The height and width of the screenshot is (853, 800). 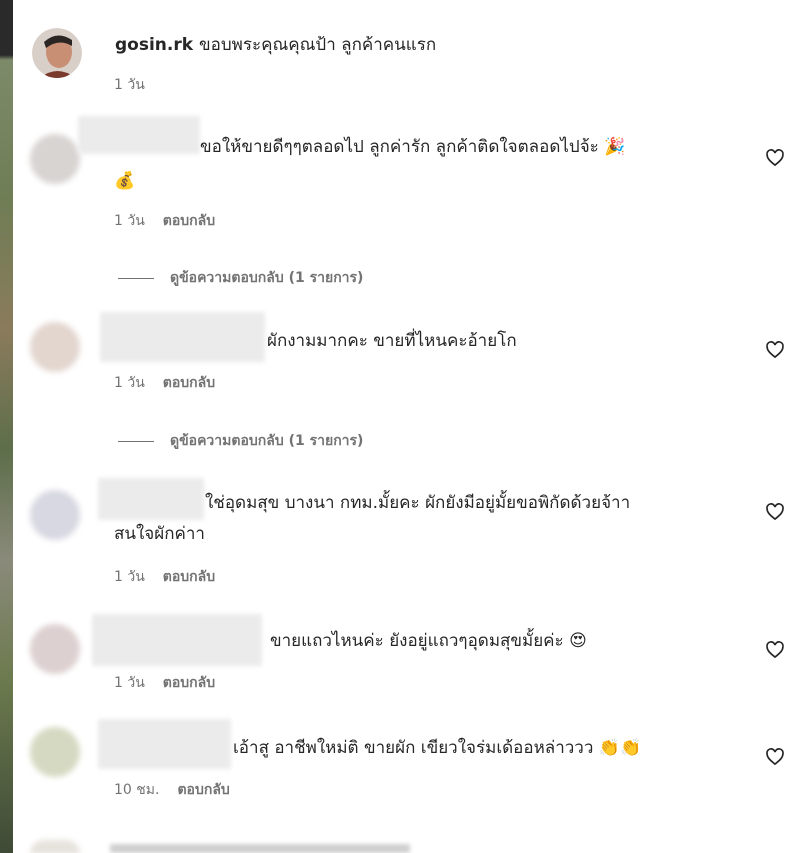 I want to click on comment-username: gosin.rk, so click(x=154, y=45).